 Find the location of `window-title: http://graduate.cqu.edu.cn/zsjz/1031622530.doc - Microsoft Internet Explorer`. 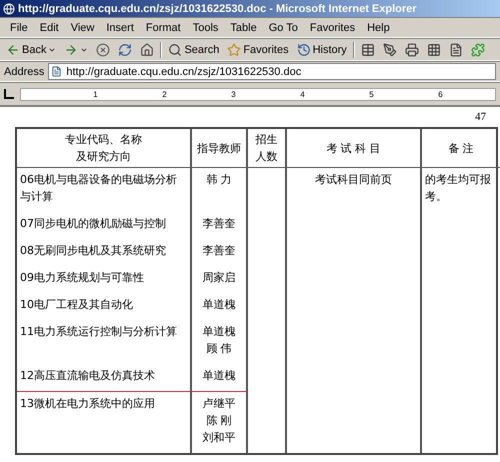

window-title: http://graduate.cqu.edu.cn/zsjz/1031622530.doc - Microsoft Internet Explorer is located at coordinates (217, 8).